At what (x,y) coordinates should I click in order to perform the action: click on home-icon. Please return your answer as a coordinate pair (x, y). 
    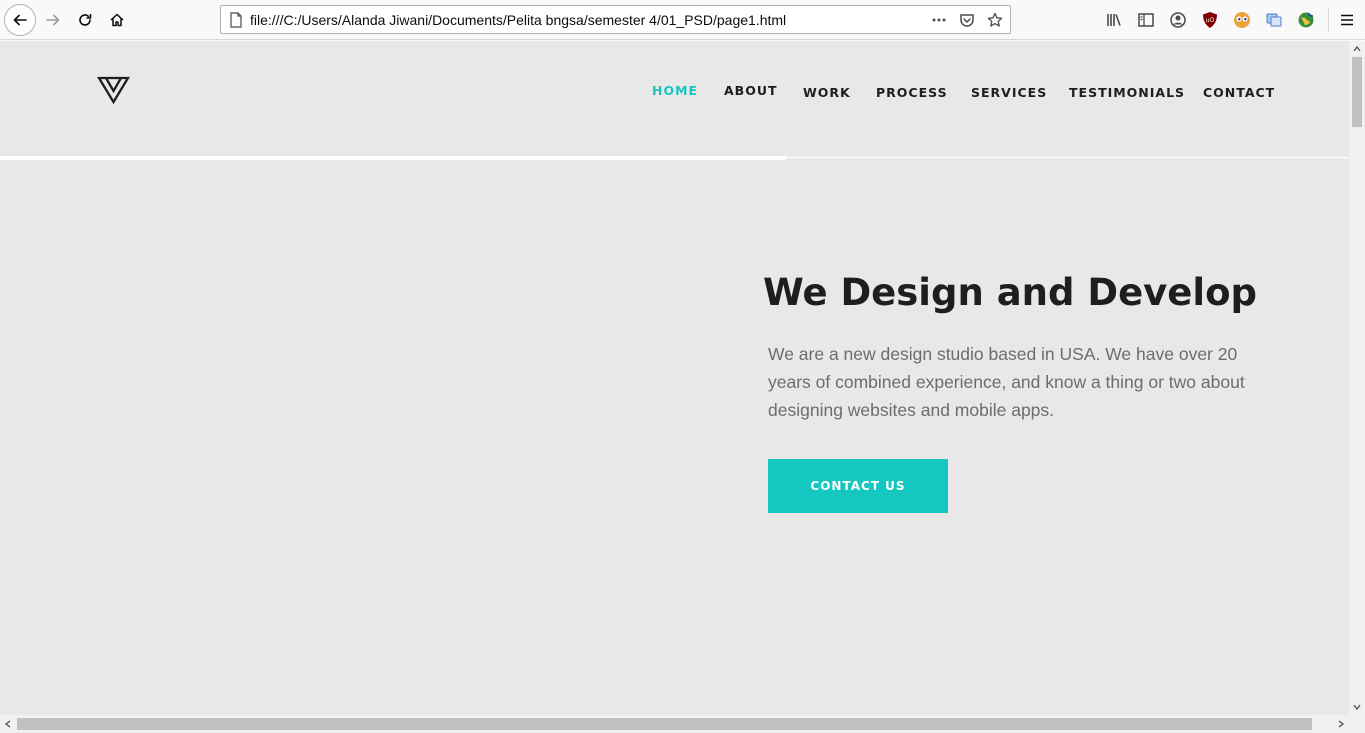
    Looking at the image, I should click on (117, 20).